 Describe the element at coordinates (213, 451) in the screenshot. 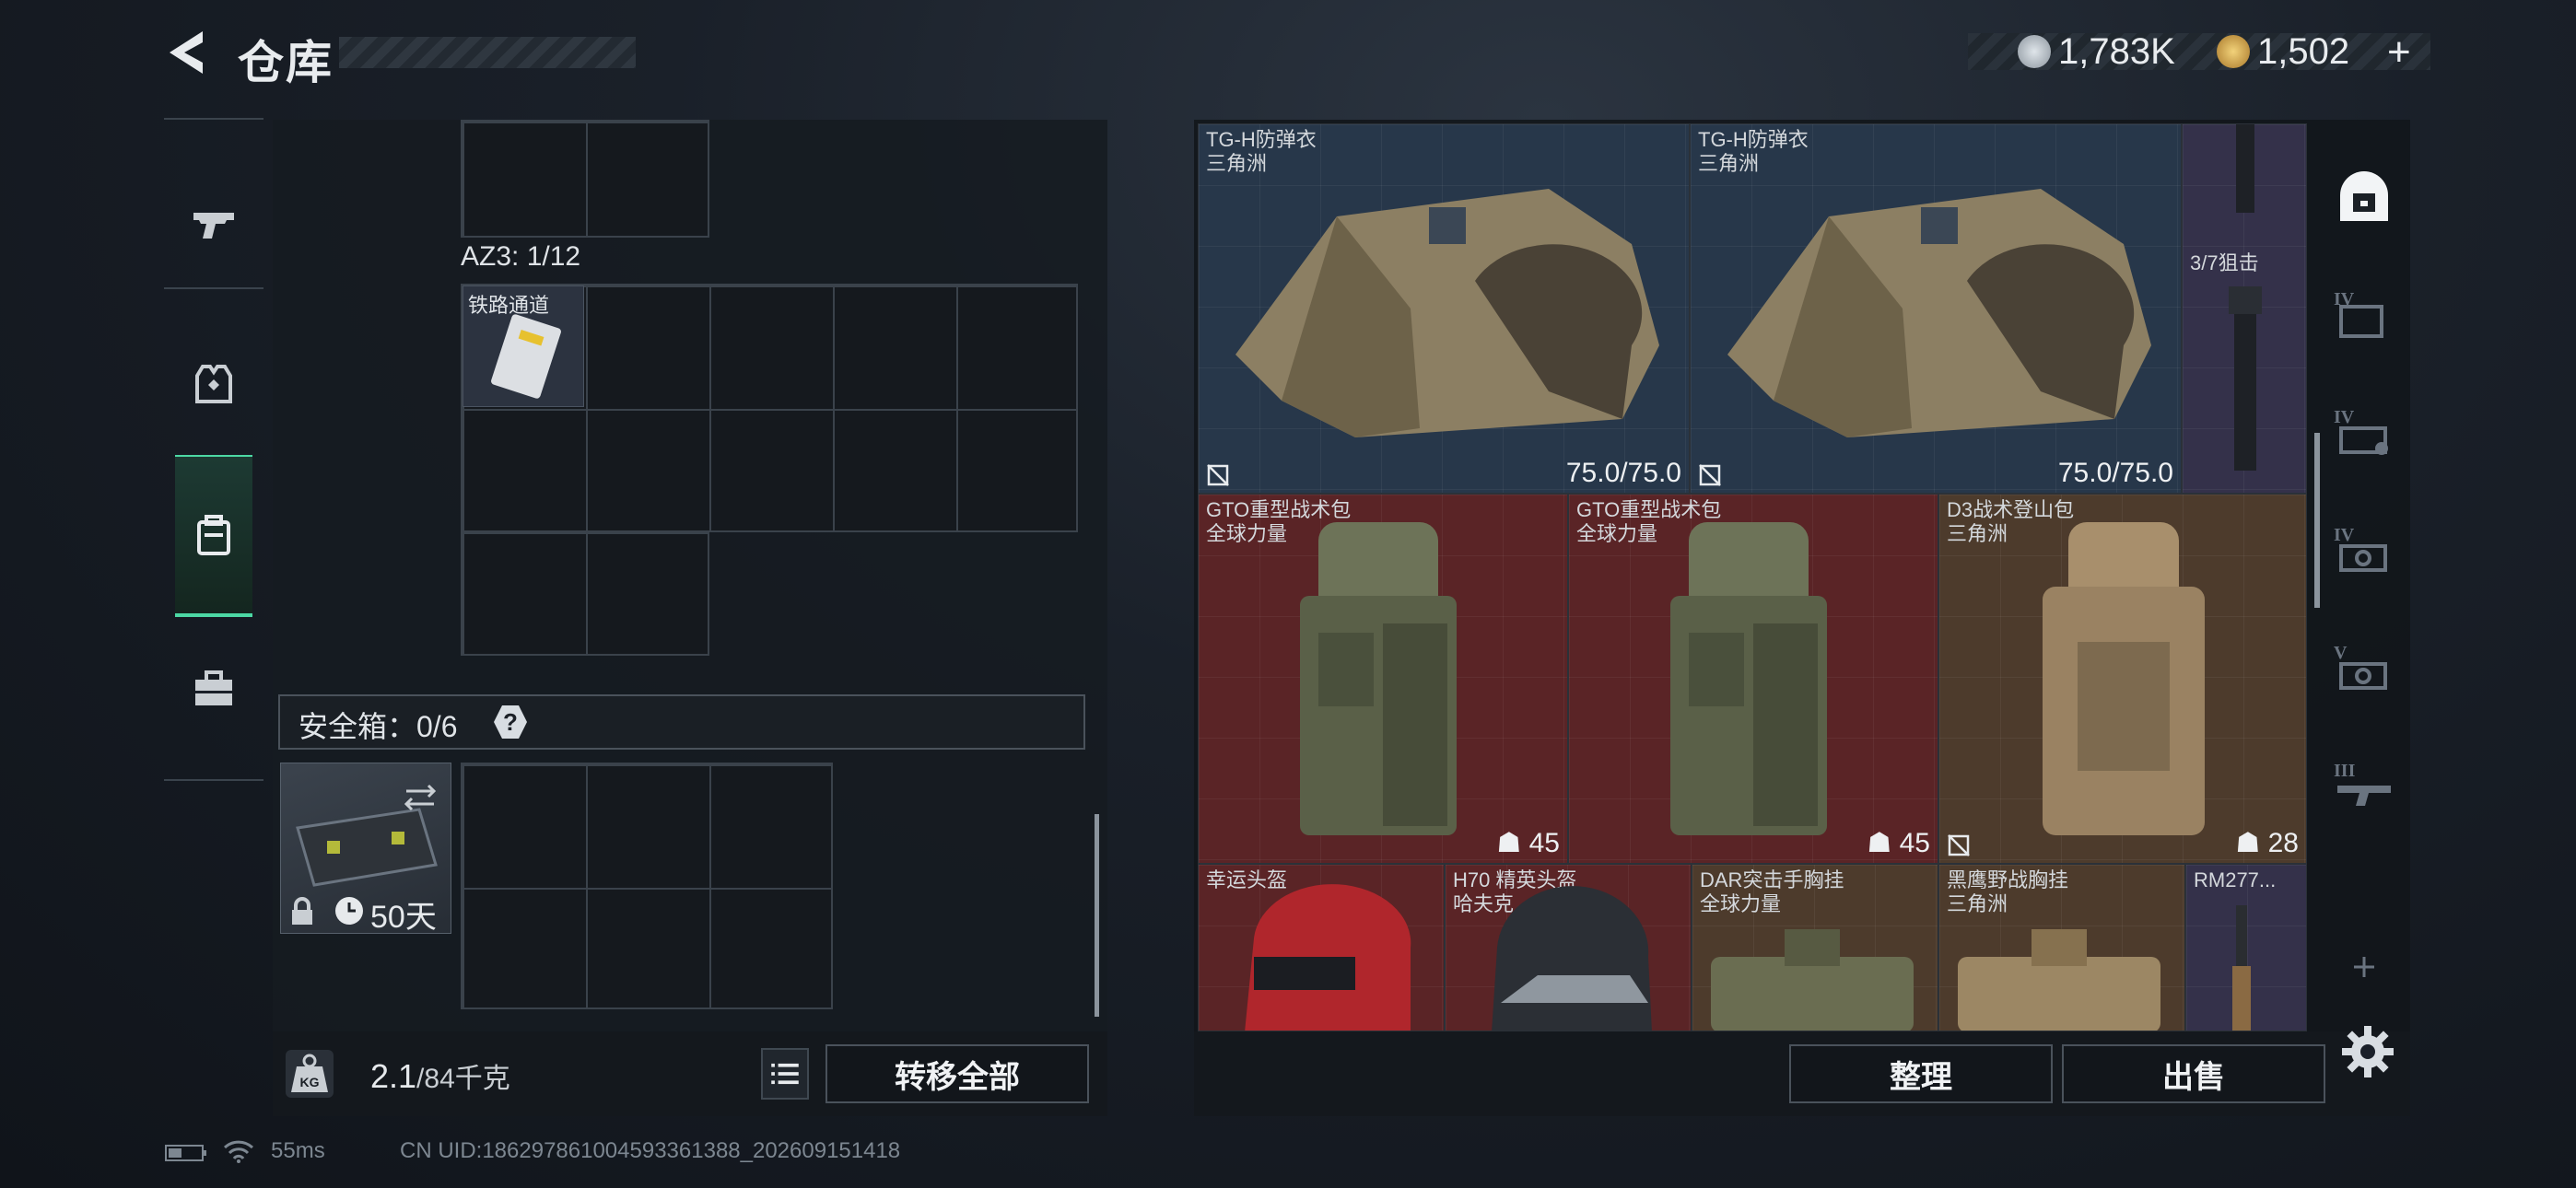

I see `category-tabs` at that location.